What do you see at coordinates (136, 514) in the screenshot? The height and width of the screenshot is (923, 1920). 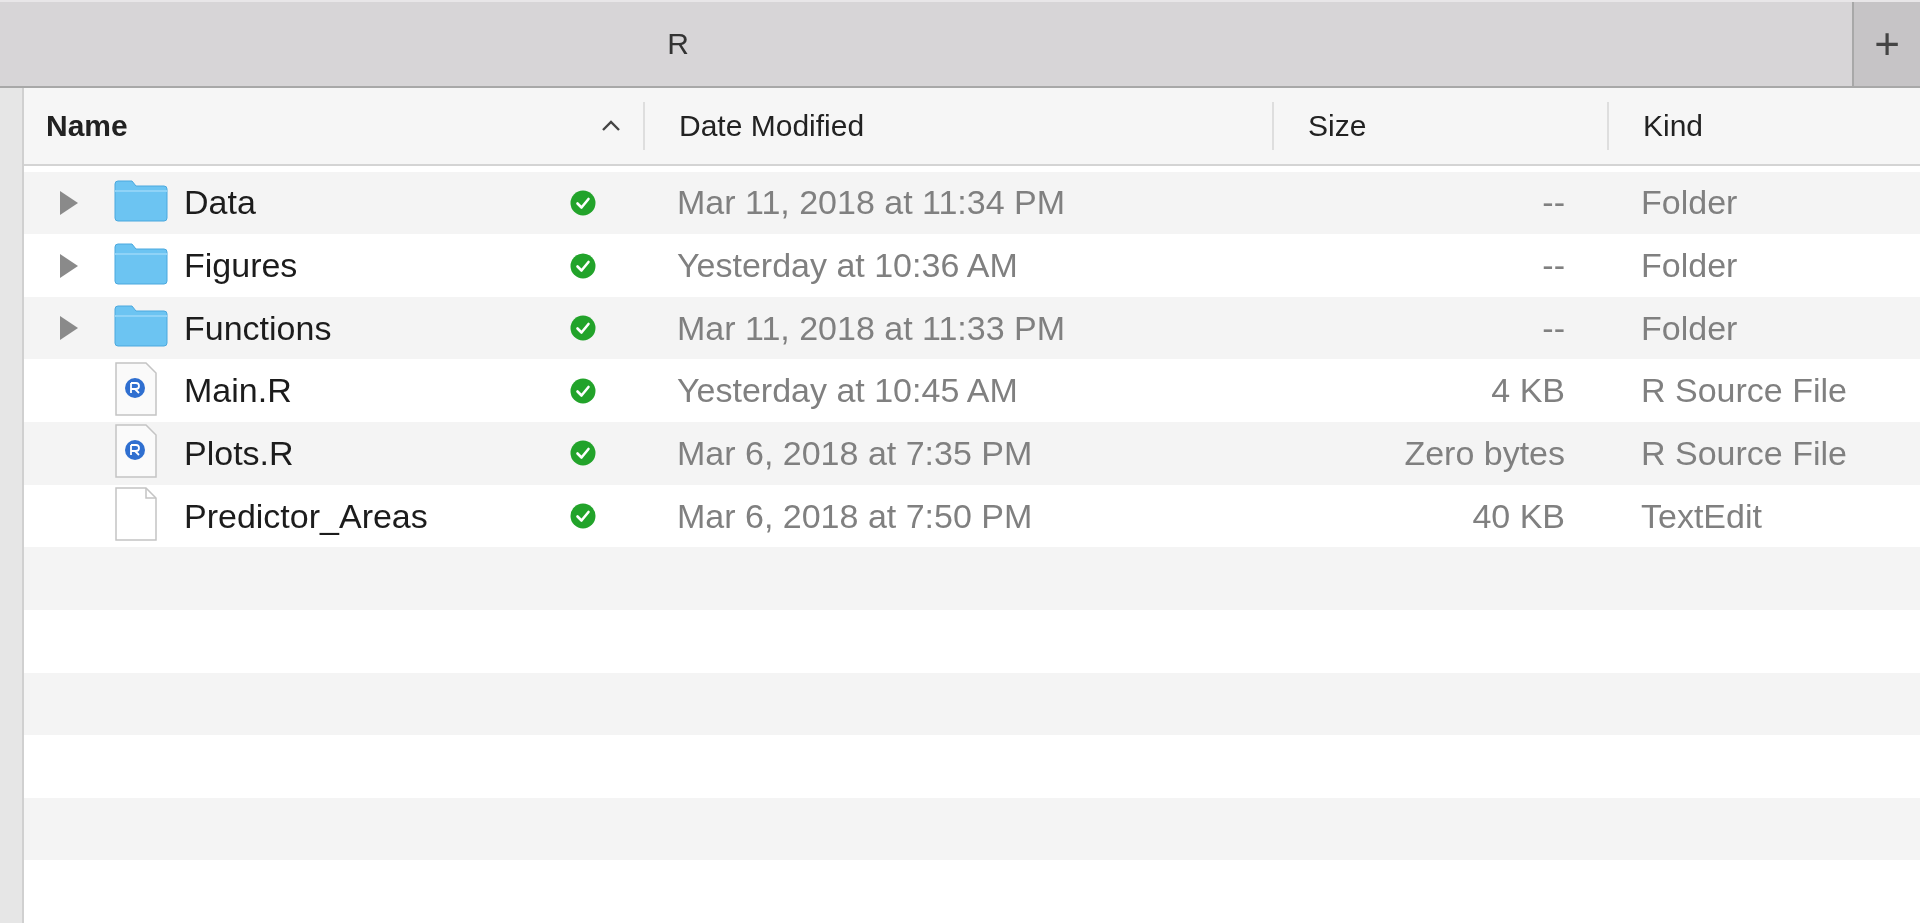 I see `document-icon` at bounding box center [136, 514].